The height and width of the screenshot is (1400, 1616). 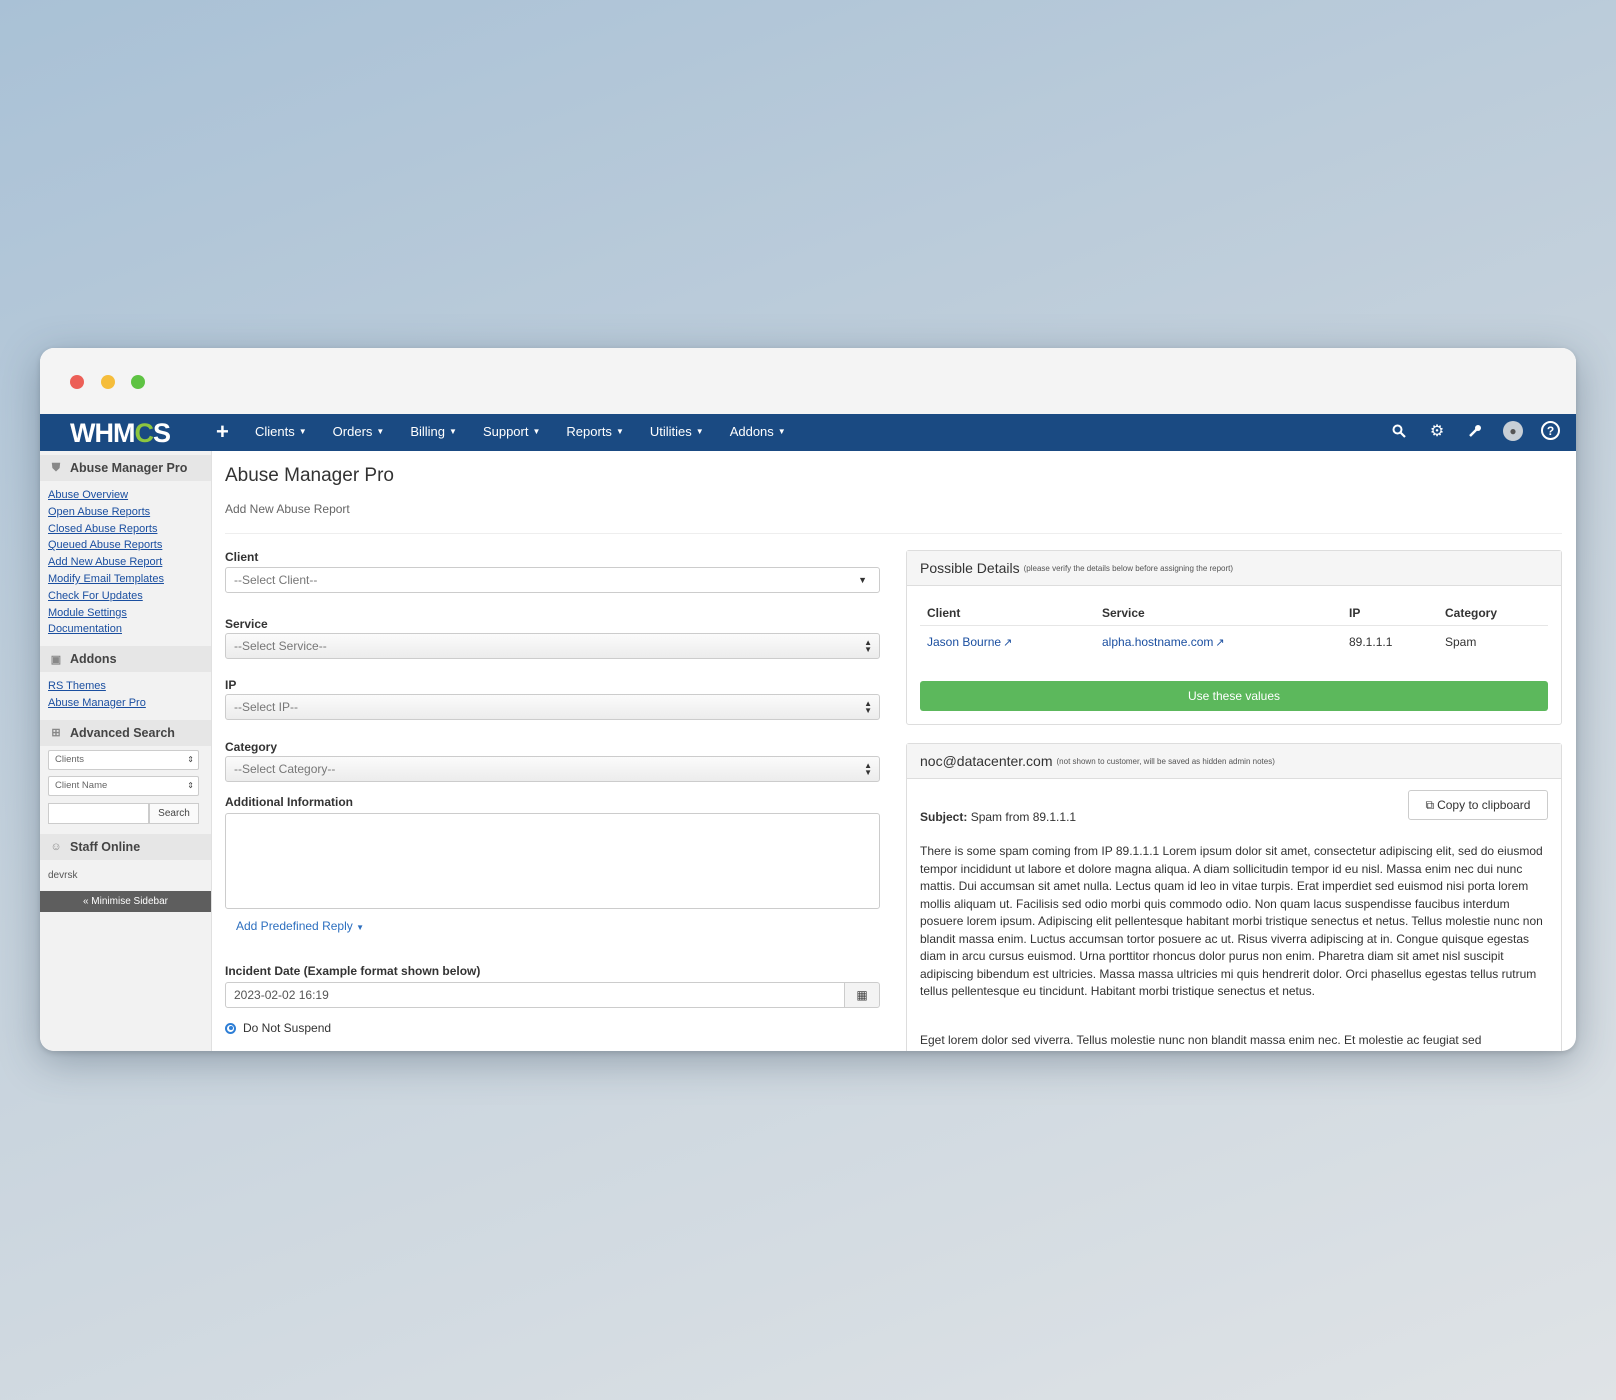 What do you see at coordinates (594, 431) in the screenshot?
I see `nav-reports: Reports ▼` at bounding box center [594, 431].